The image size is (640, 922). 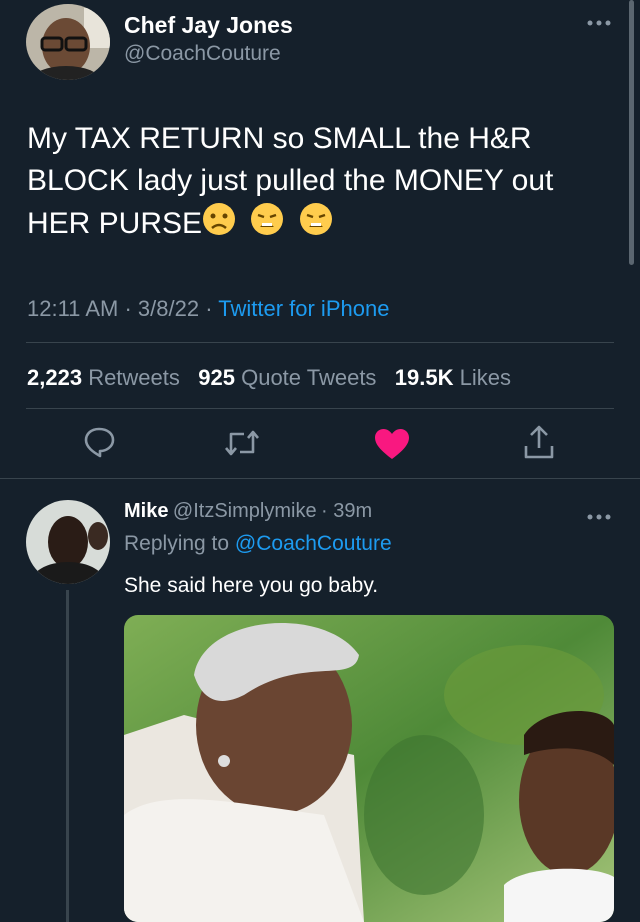 I want to click on likes-label: Likes, so click(x=485, y=377).